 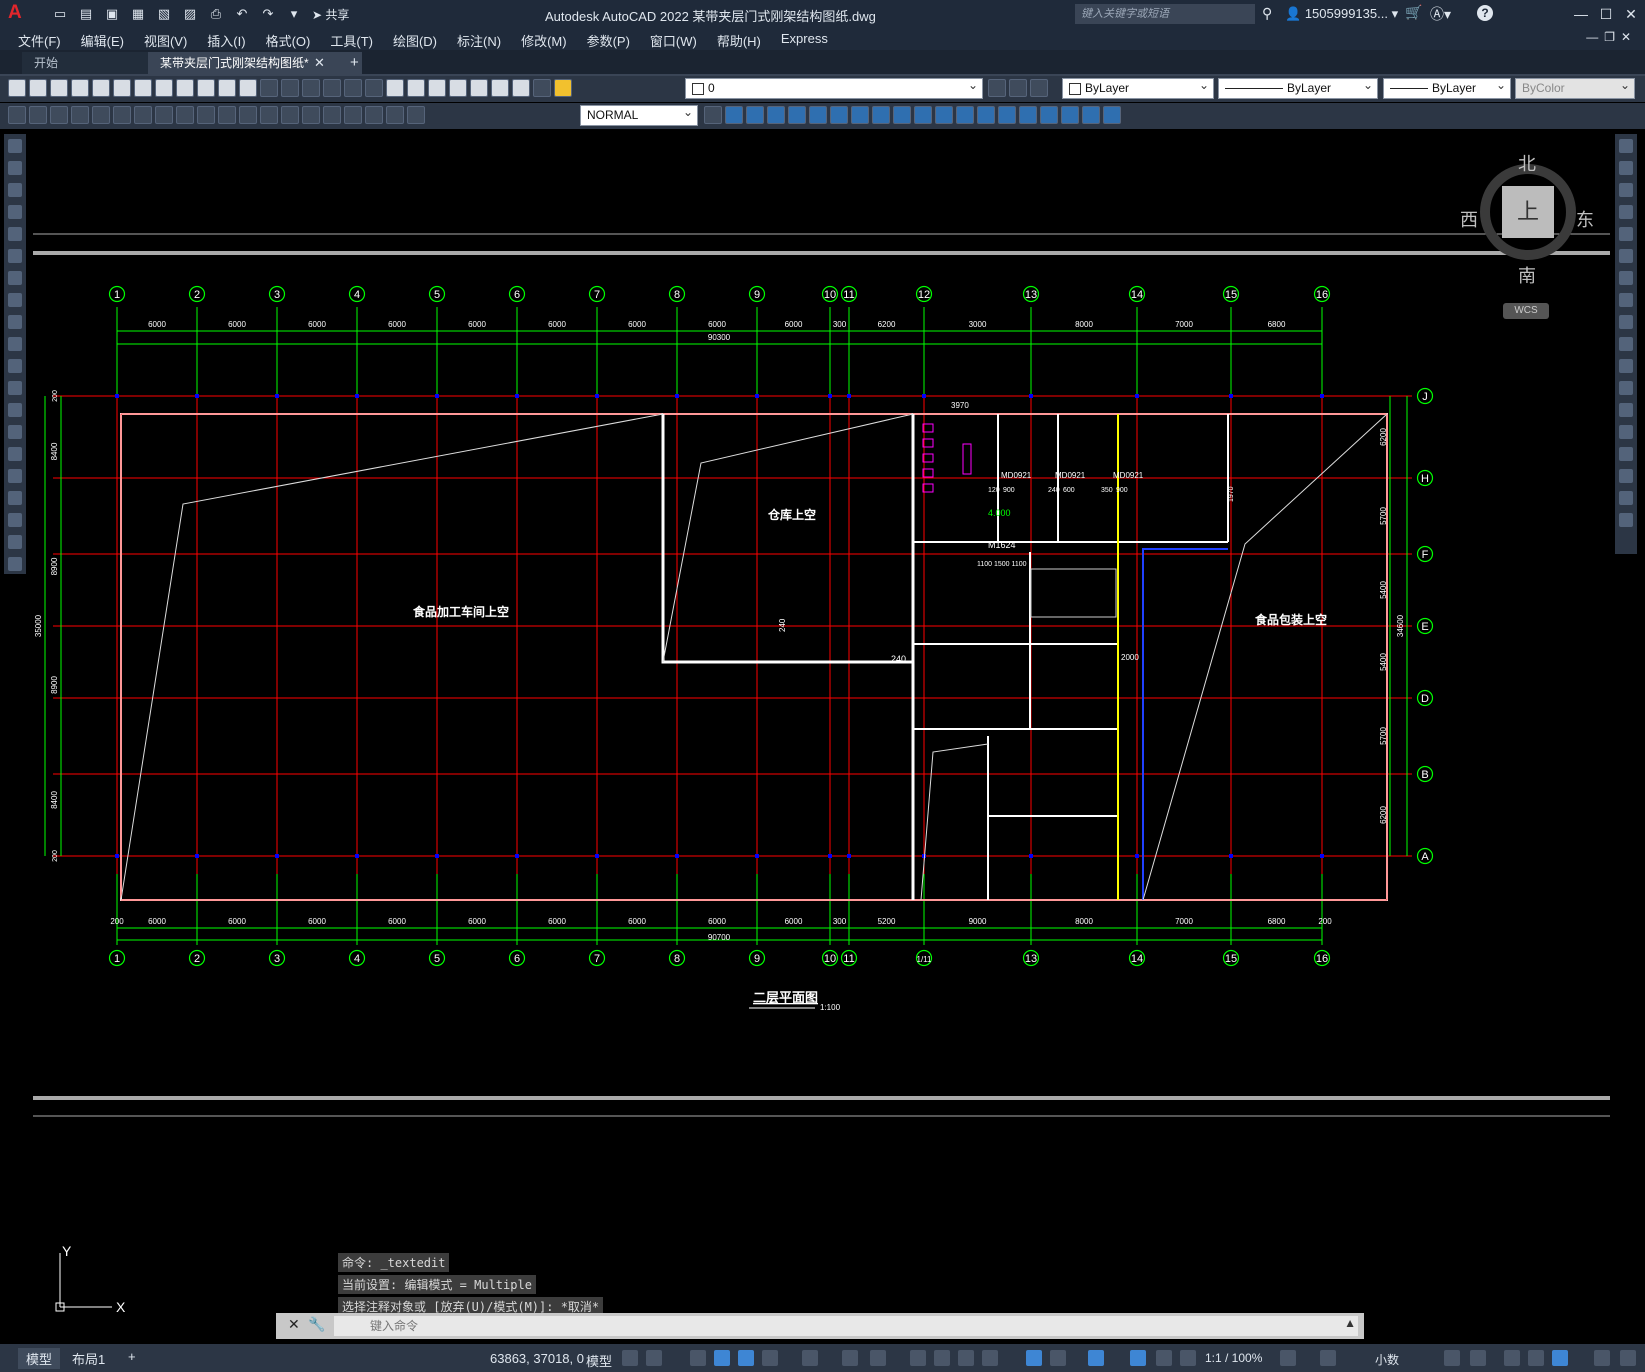 What do you see at coordinates (1039, 88) in the screenshot?
I see `layer-match-icon` at bounding box center [1039, 88].